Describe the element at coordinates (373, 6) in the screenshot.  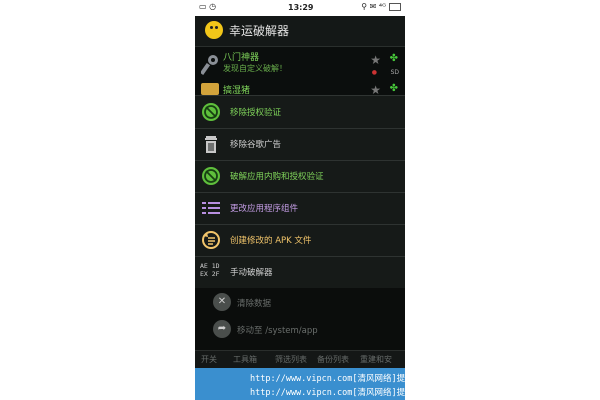
I see `status-icons: ⚲ ✉ ⁴ᴳ` at that location.